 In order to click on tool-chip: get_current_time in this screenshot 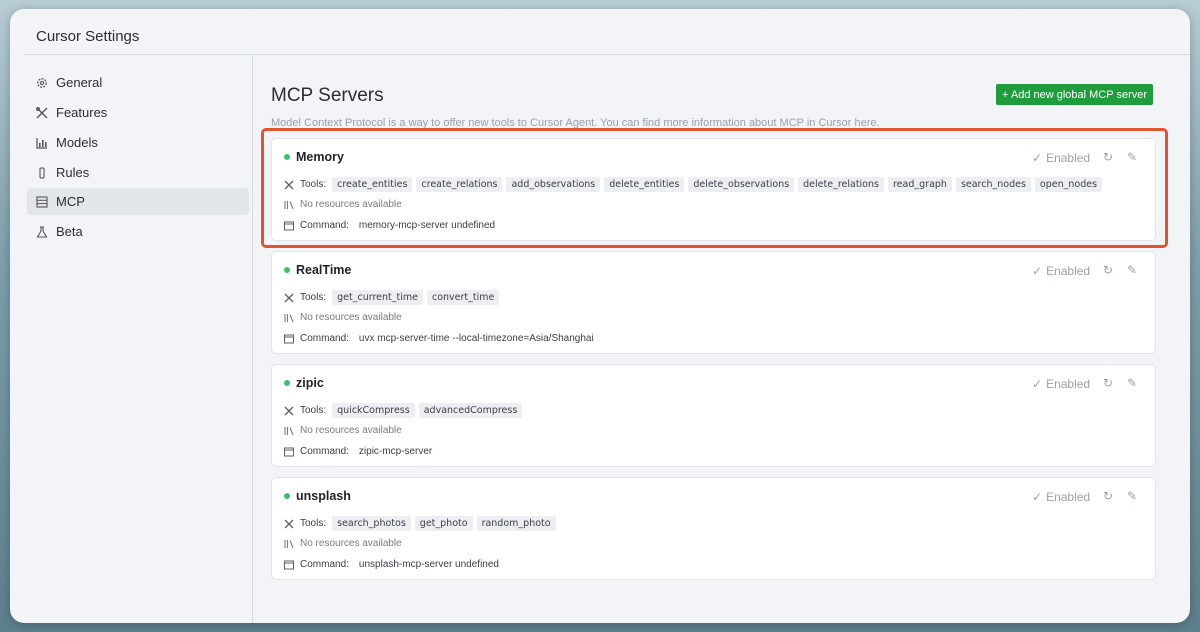, I will do `click(377, 297)`.